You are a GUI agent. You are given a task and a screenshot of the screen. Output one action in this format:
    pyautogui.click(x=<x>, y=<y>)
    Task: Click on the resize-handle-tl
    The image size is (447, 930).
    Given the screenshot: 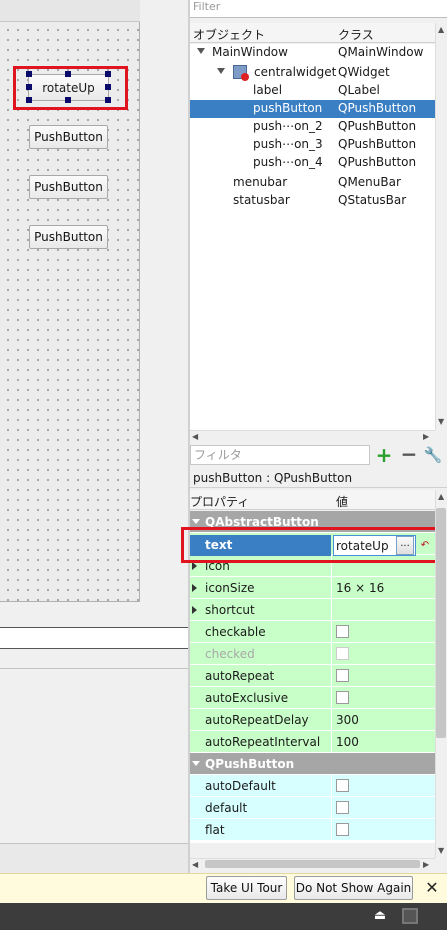 What is the action you would take?
    pyautogui.click(x=29, y=74)
    